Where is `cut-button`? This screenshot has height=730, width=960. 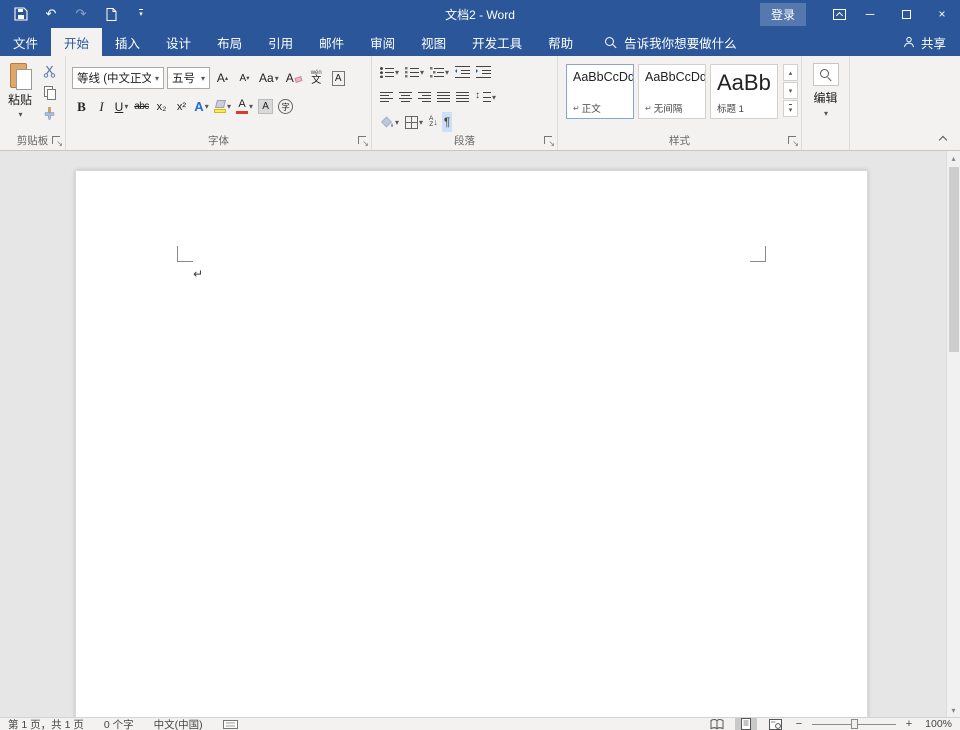 cut-button is located at coordinates (49, 71).